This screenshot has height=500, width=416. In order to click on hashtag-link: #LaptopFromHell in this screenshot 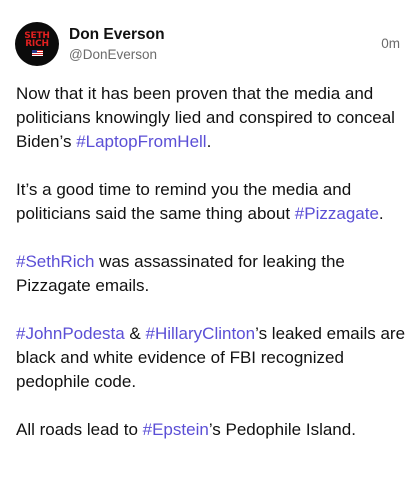, I will do `click(141, 141)`.